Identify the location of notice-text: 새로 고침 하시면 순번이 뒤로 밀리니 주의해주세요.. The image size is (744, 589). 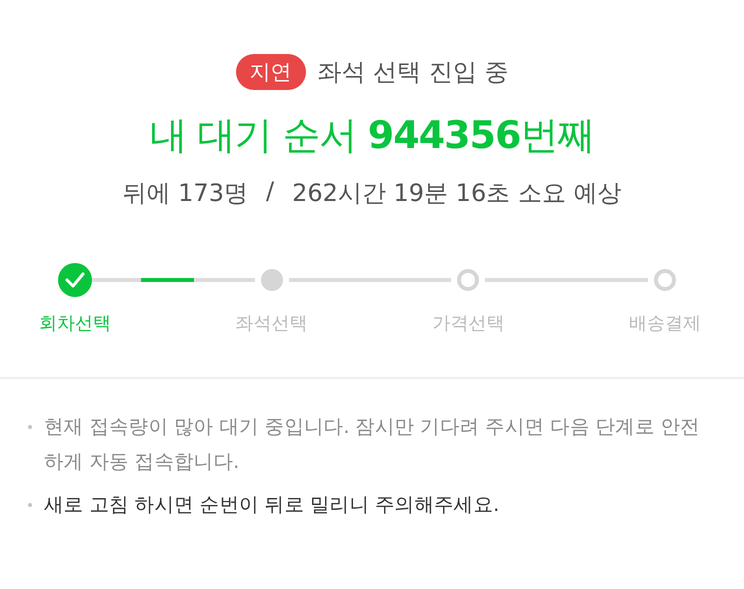
(271, 505).